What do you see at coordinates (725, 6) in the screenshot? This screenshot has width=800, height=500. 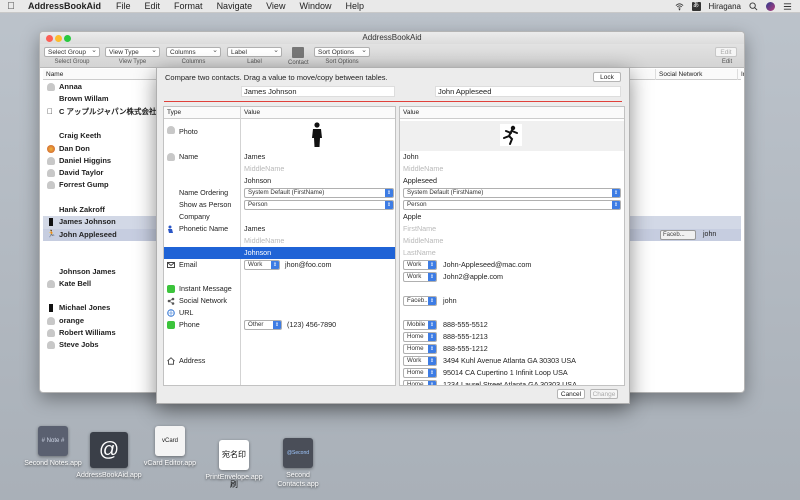 I see `input-source-label: Hiragana` at bounding box center [725, 6].